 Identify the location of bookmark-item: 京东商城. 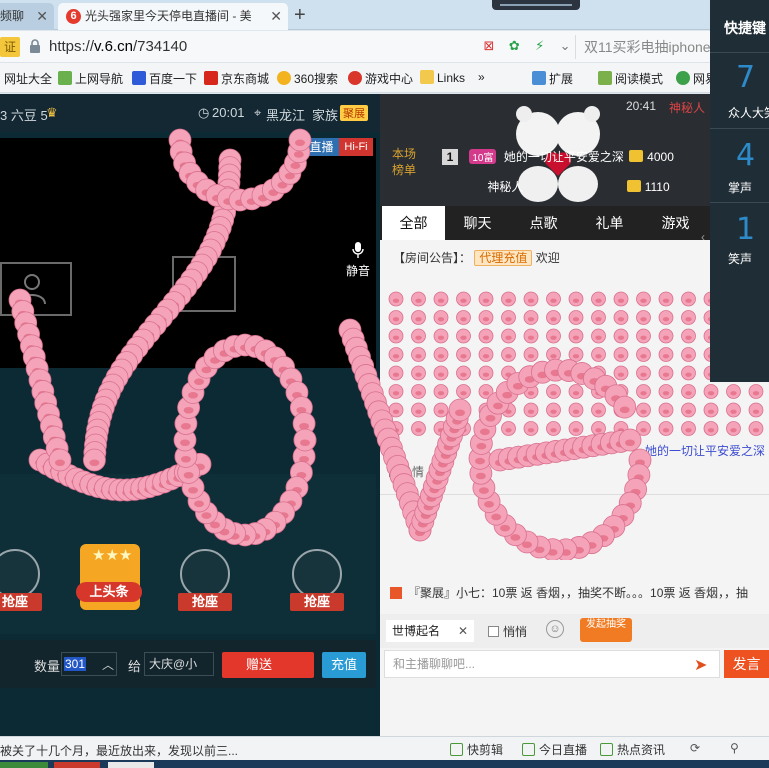
(236, 78).